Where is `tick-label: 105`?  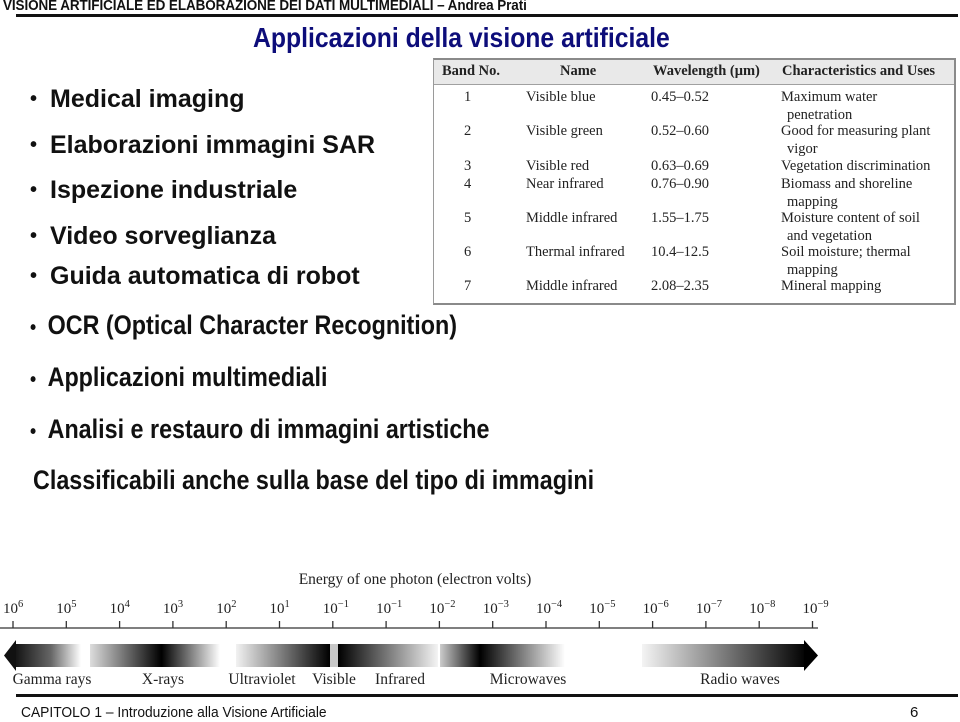 tick-label: 105 is located at coordinates (66, 608).